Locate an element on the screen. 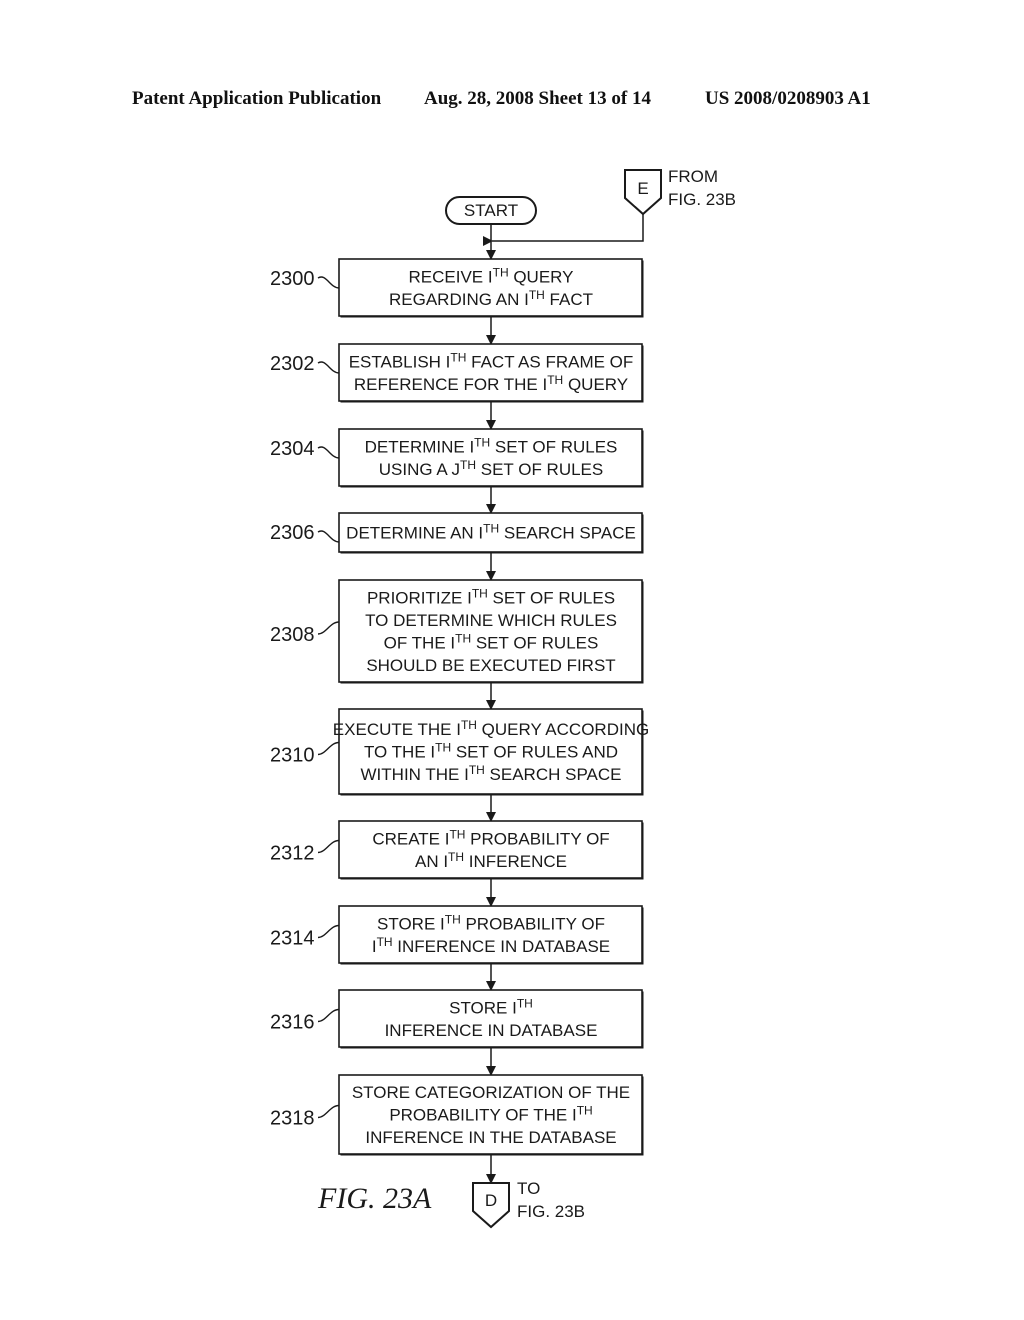  step-text-line: USING A JTH SET OF RULES is located at coordinates (491, 468).